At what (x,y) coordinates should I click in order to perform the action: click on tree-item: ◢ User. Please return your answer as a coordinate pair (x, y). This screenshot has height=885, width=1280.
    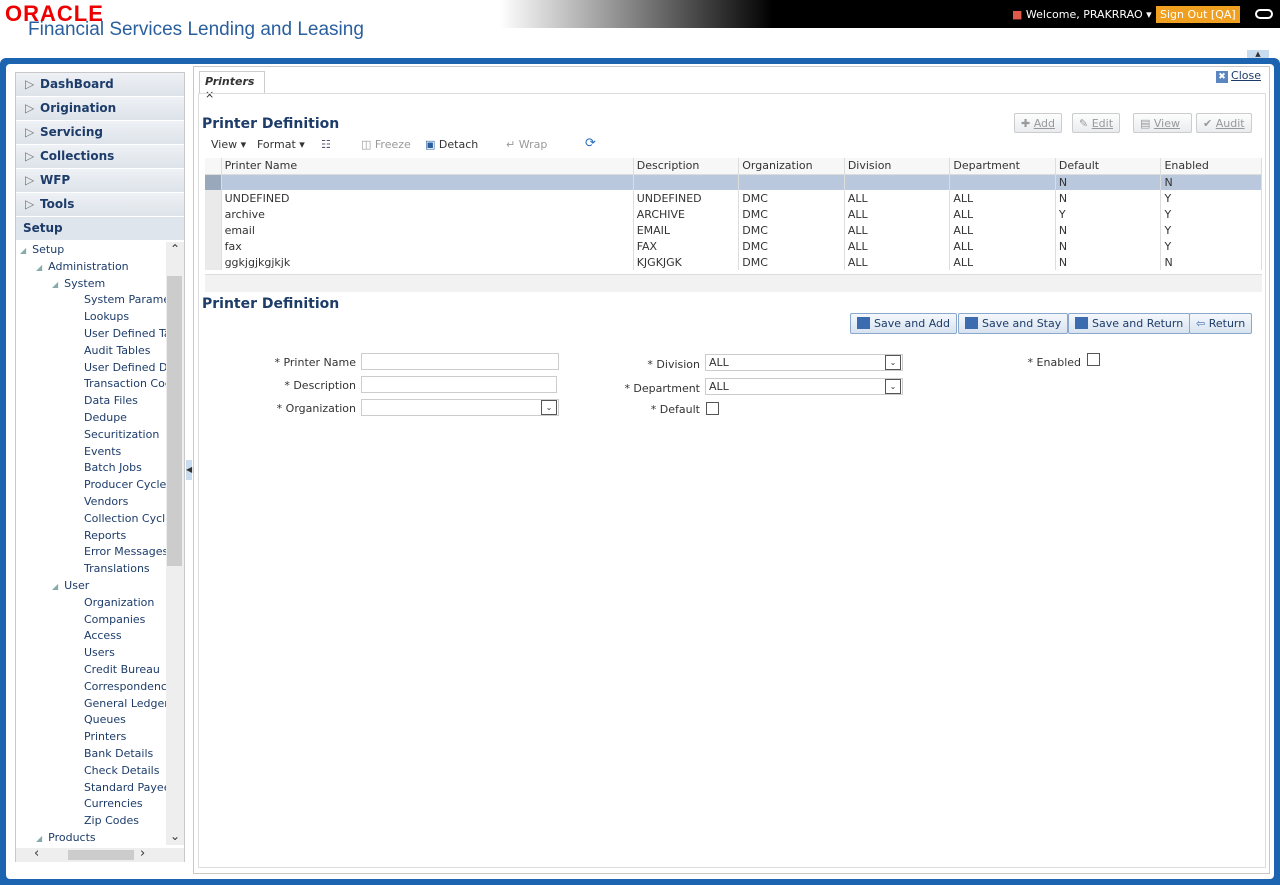
    Looking at the image, I should click on (91, 586).